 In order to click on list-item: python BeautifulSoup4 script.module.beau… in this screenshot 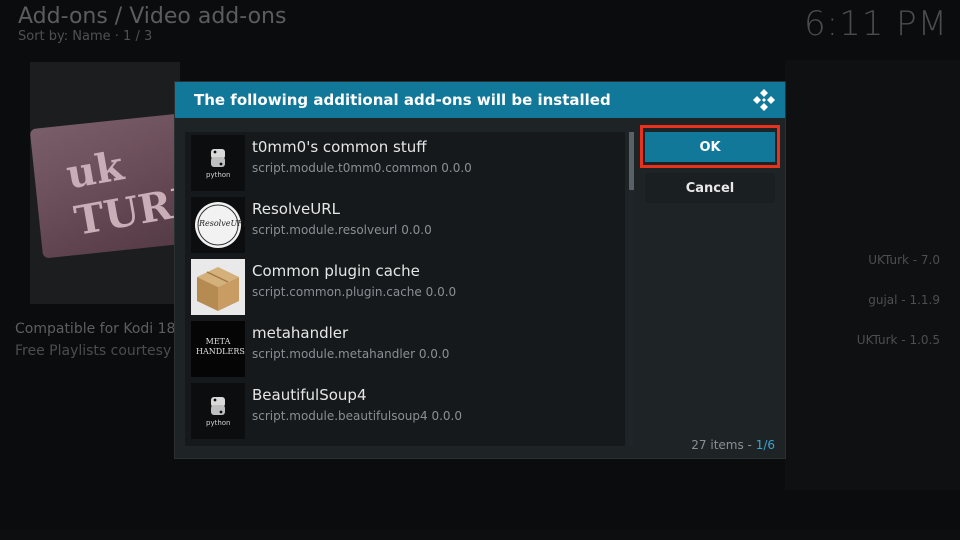, I will do `click(405, 411)`.